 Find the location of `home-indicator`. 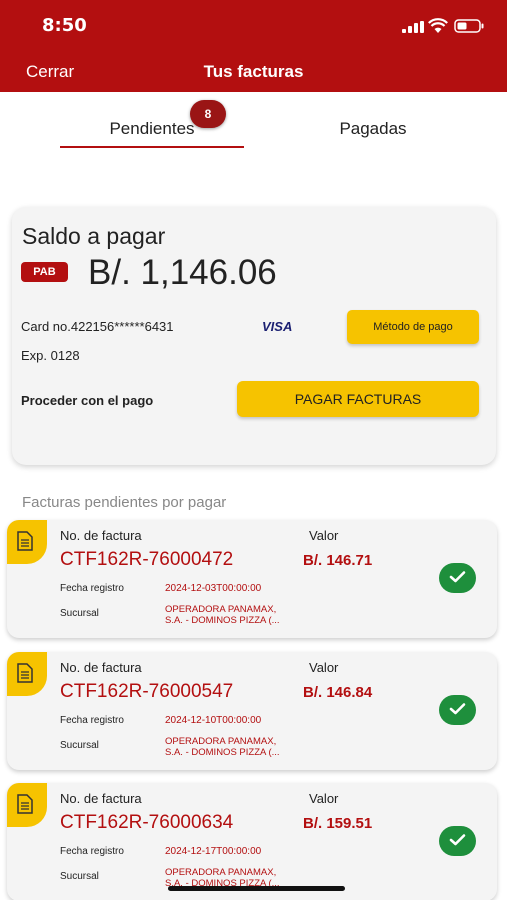

home-indicator is located at coordinates (256, 888).